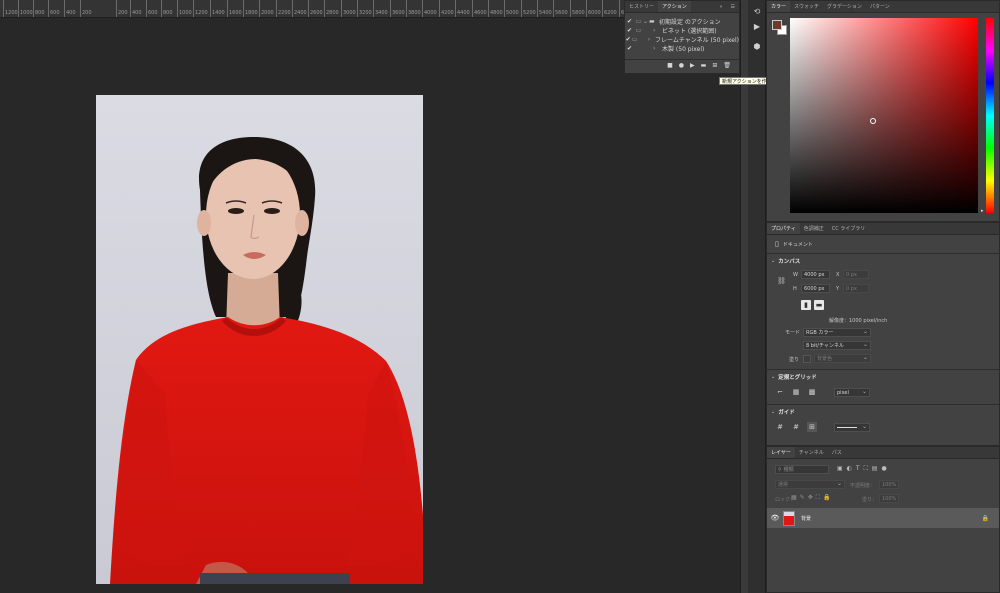  I want to click on layer-row: 👁 背景 🔒, so click(883, 518).